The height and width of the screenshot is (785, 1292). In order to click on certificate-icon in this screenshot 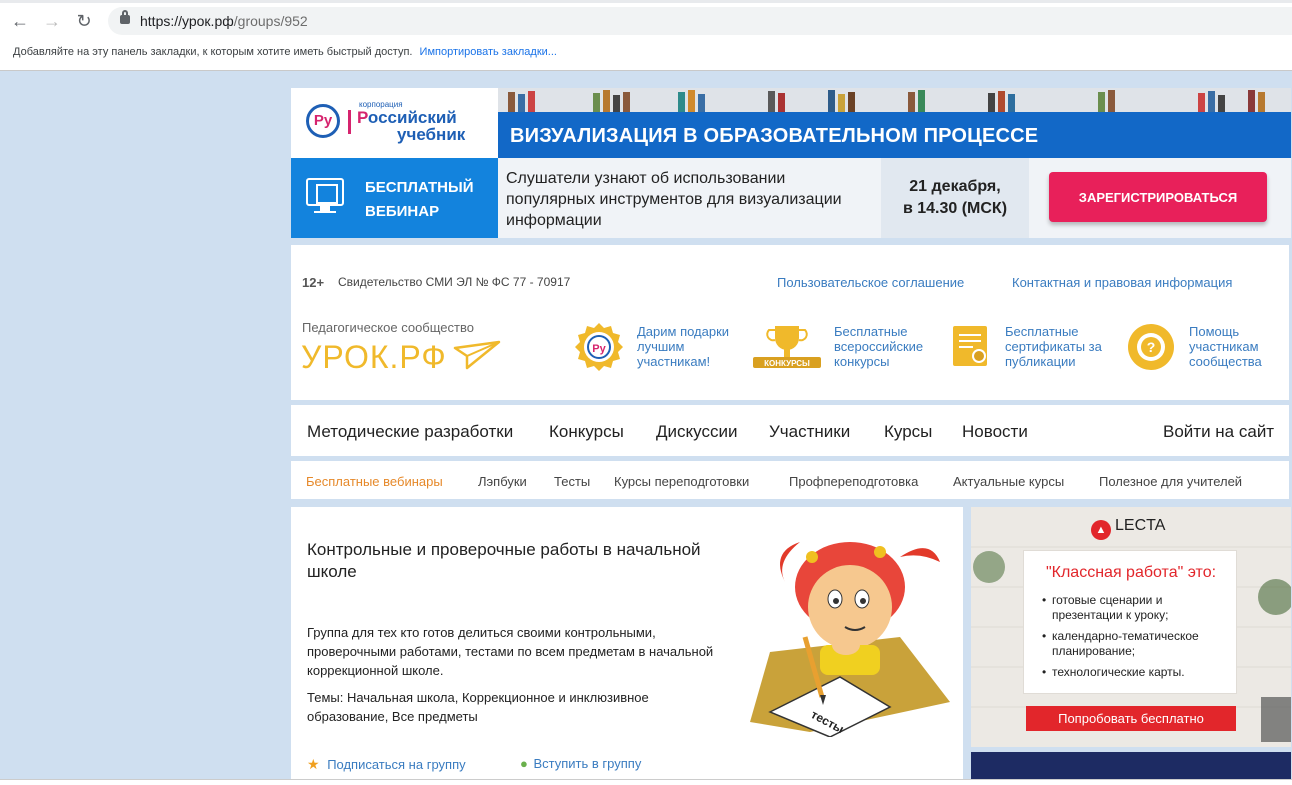, I will do `click(970, 346)`.